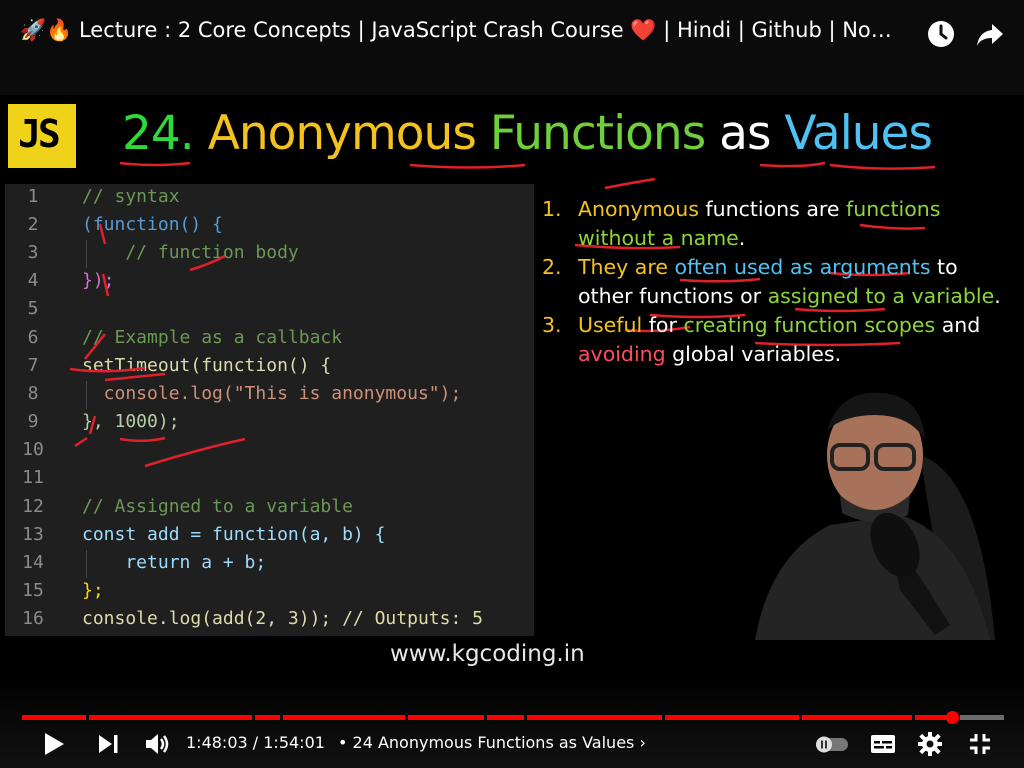 The image size is (1024, 768). What do you see at coordinates (832, 744) in the screenshot?
I see `autoplay-toggle-icon` at bounding box center [832, 744].